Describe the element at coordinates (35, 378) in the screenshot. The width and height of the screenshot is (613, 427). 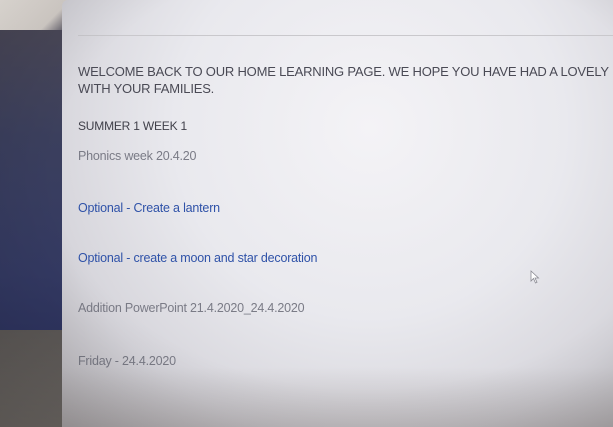
I see `monitor-bezel` at that location.